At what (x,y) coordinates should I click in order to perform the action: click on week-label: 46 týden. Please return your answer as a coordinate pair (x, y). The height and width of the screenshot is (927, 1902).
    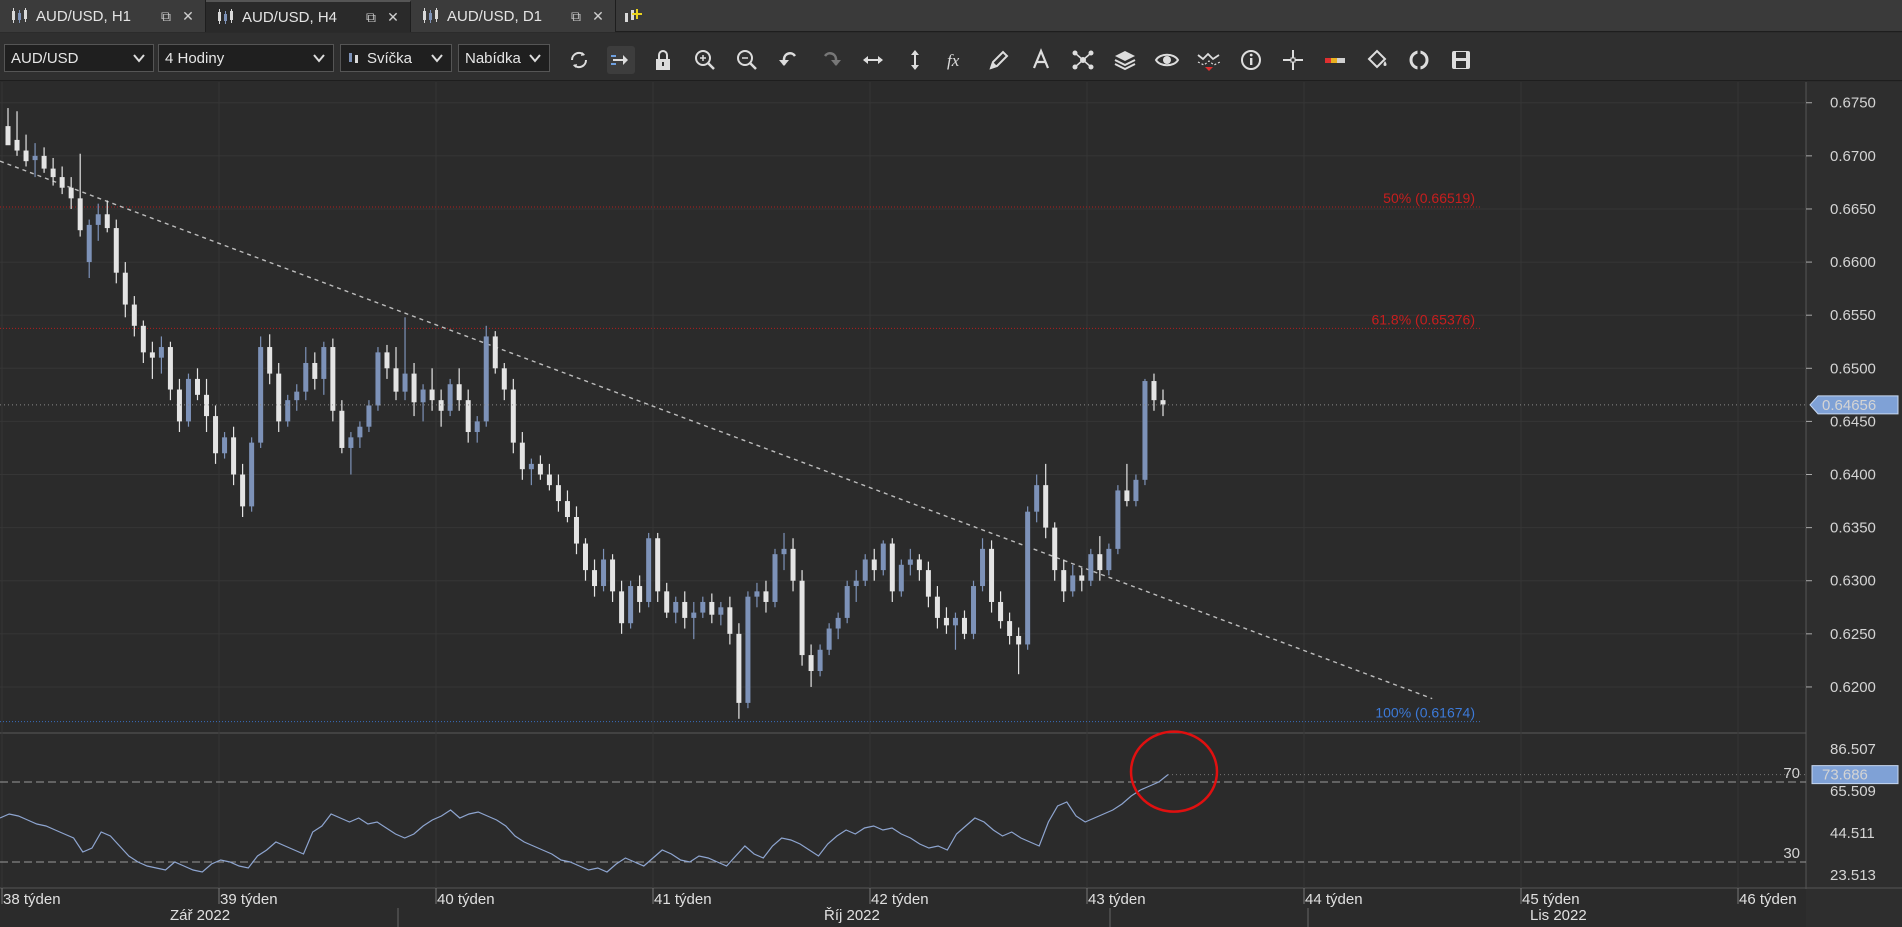
    Looking at the image, I should click on (1768, 899).